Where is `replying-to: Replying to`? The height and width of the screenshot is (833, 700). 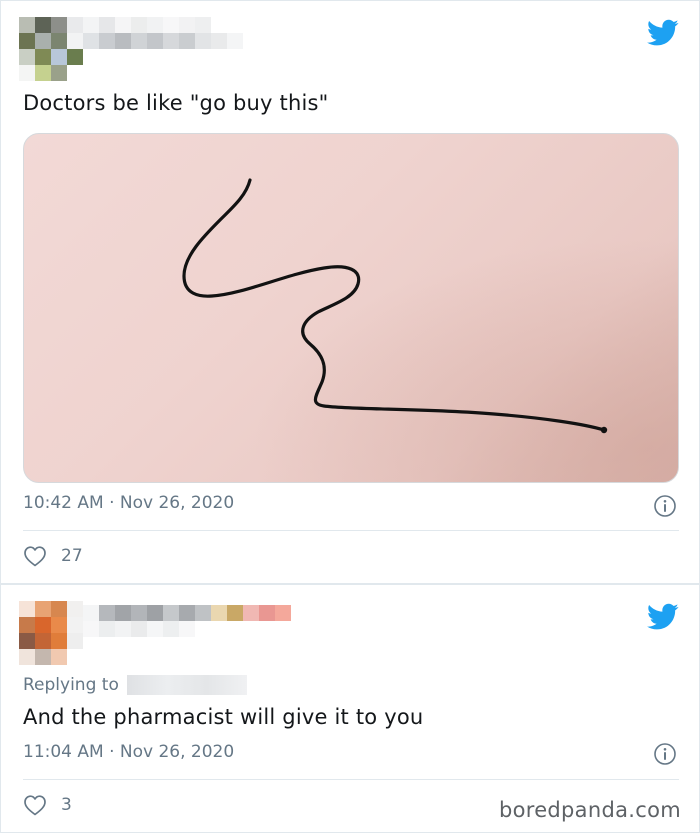 replying-to: Replying to is located at coordinates (135, 685).